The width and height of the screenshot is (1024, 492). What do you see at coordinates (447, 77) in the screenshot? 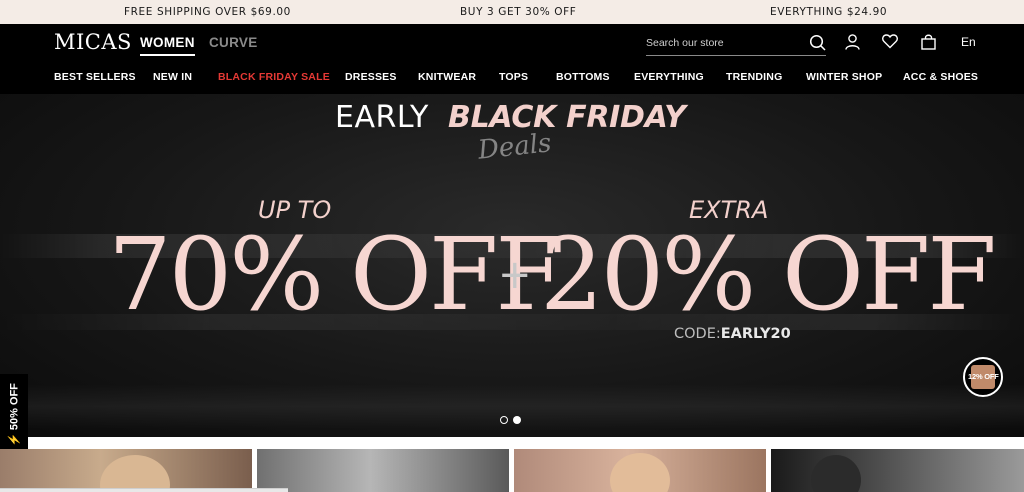
I see `nav-item-knitwear: KNITWEAR` at bounding box center [447, 77].